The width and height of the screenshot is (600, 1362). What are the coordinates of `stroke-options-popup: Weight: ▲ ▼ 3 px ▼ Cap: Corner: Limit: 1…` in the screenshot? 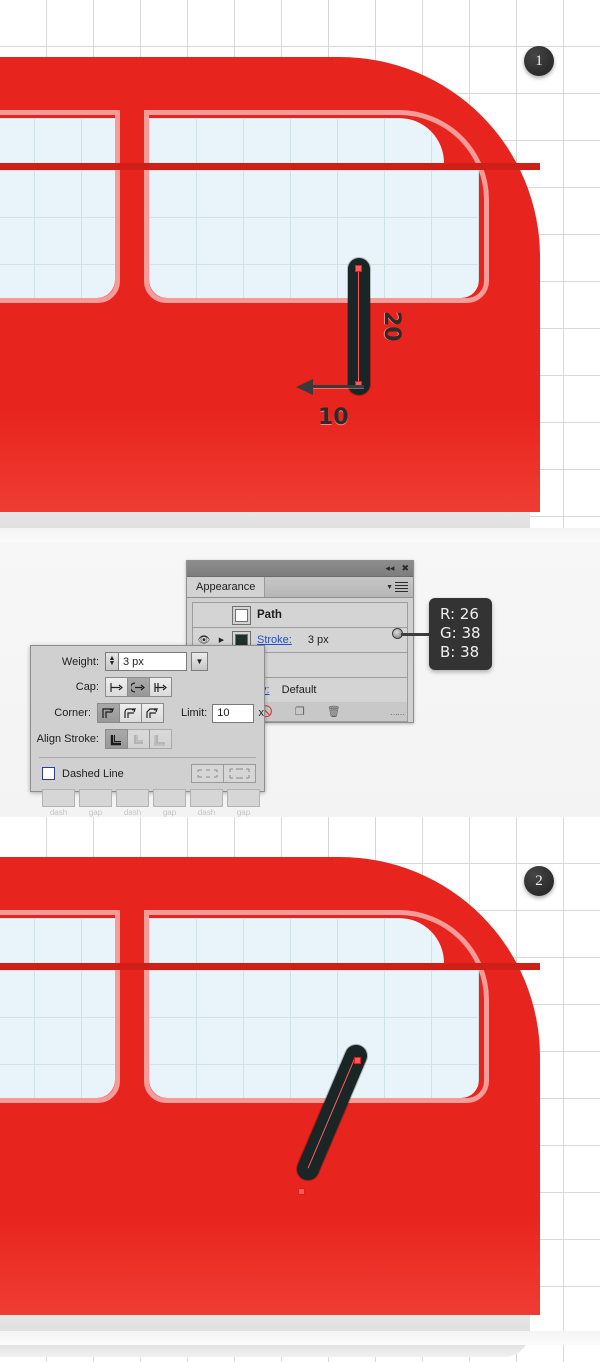 It's located at (147, 731).